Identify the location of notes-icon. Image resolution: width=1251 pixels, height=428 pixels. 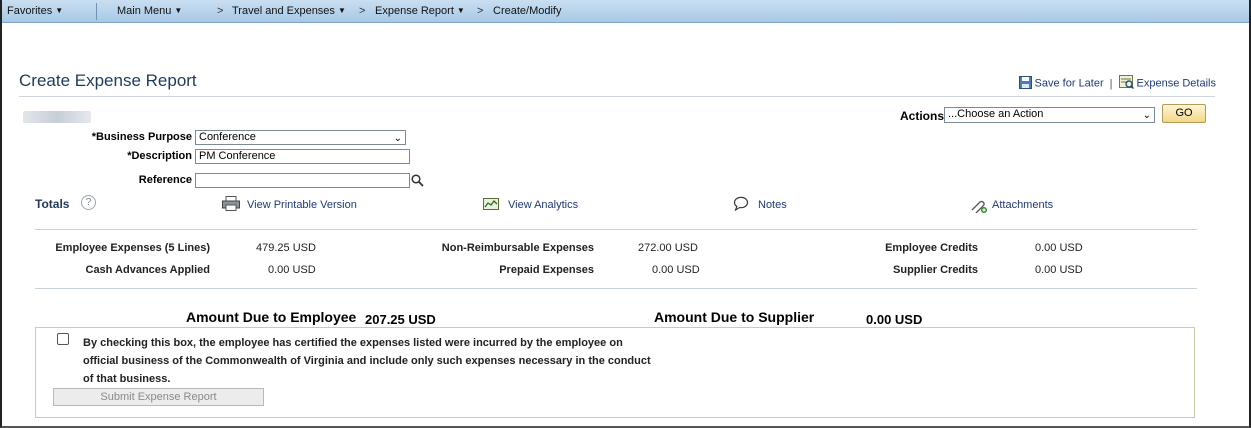
(741, 205).